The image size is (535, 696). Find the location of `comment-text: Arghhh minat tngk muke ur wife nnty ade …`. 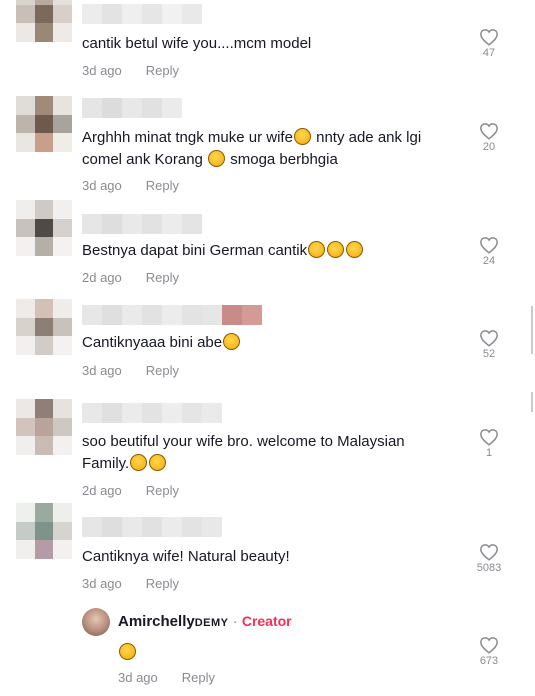

comment-text: Arghhh minat tngk muke ur wife nnty ade … is located at coordinates (272, 149).